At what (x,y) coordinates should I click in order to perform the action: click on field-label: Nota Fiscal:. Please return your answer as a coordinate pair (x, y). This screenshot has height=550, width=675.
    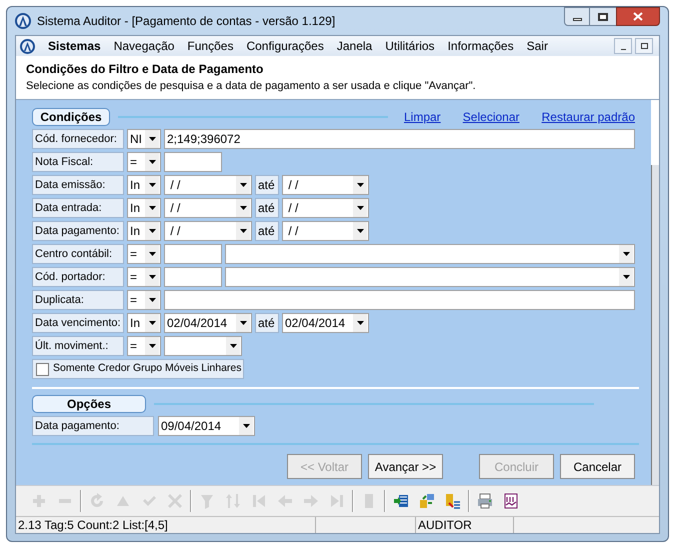
    Looking at the image, I should click on (78, 162).